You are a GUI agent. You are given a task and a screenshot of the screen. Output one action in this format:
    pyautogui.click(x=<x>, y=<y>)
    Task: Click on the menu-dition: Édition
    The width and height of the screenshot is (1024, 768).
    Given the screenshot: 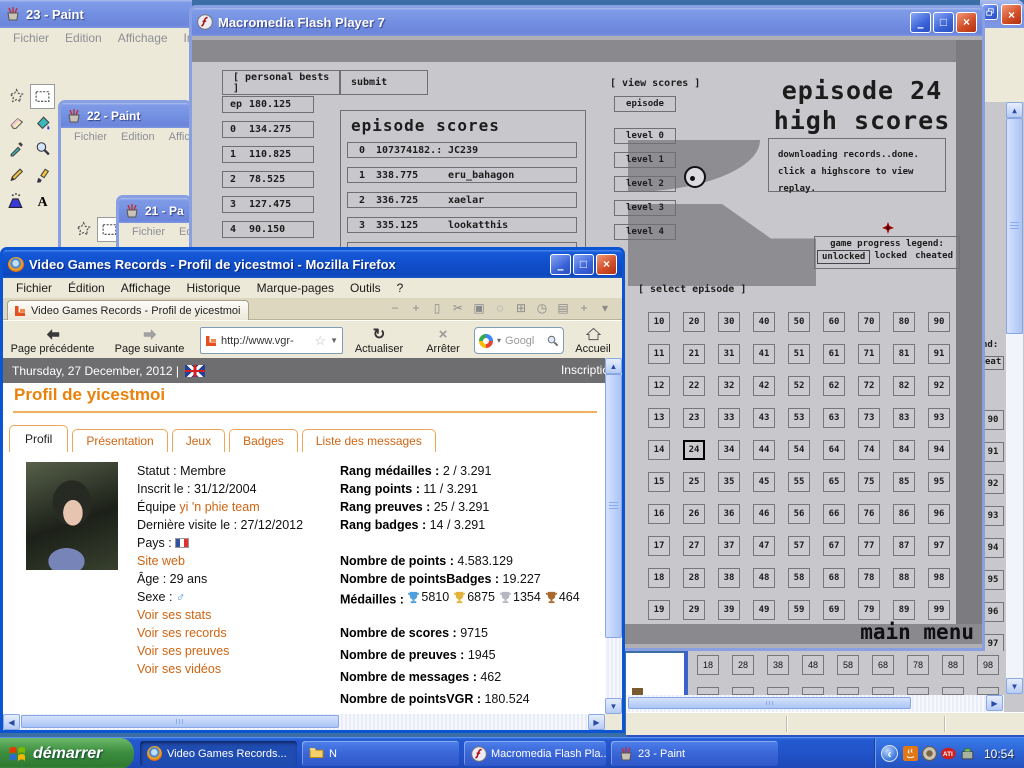 What is the action you would take?
    pyautogui.click(x=86, y=288)
    